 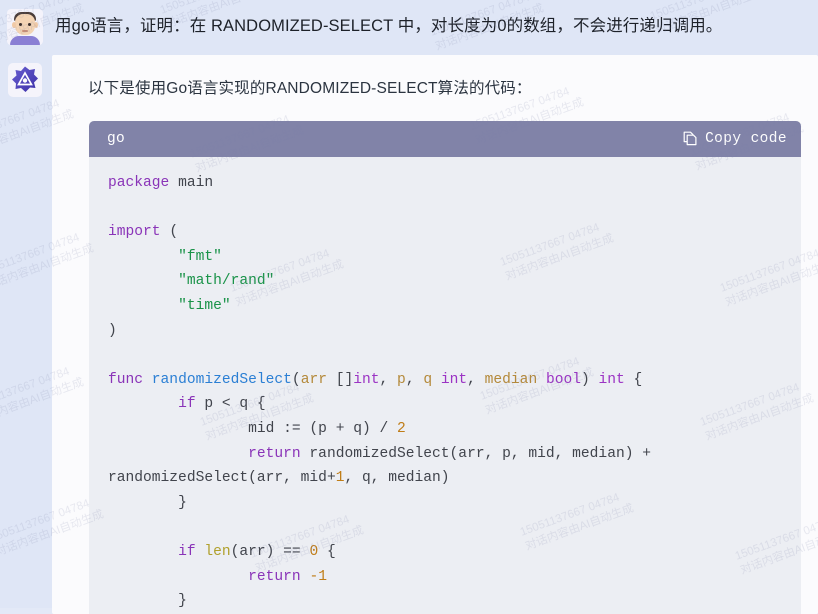 What do you see at coordinates (25, 80) in the screenshot?
I see `assistant-logo-icon` at bounding box center [25, 80].